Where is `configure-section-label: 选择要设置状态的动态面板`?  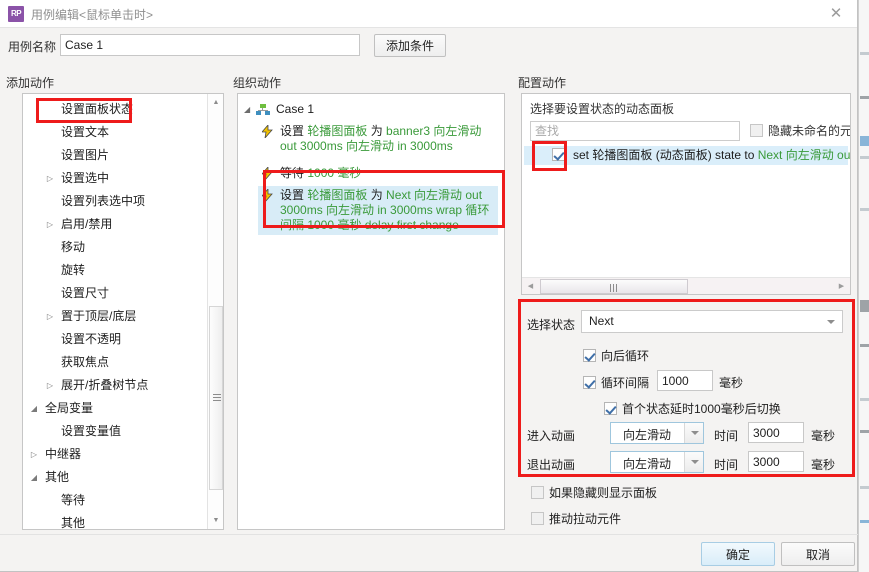
configure-section-label: 选择要设置状态的动态面板 is located at coordinates (602, 109).